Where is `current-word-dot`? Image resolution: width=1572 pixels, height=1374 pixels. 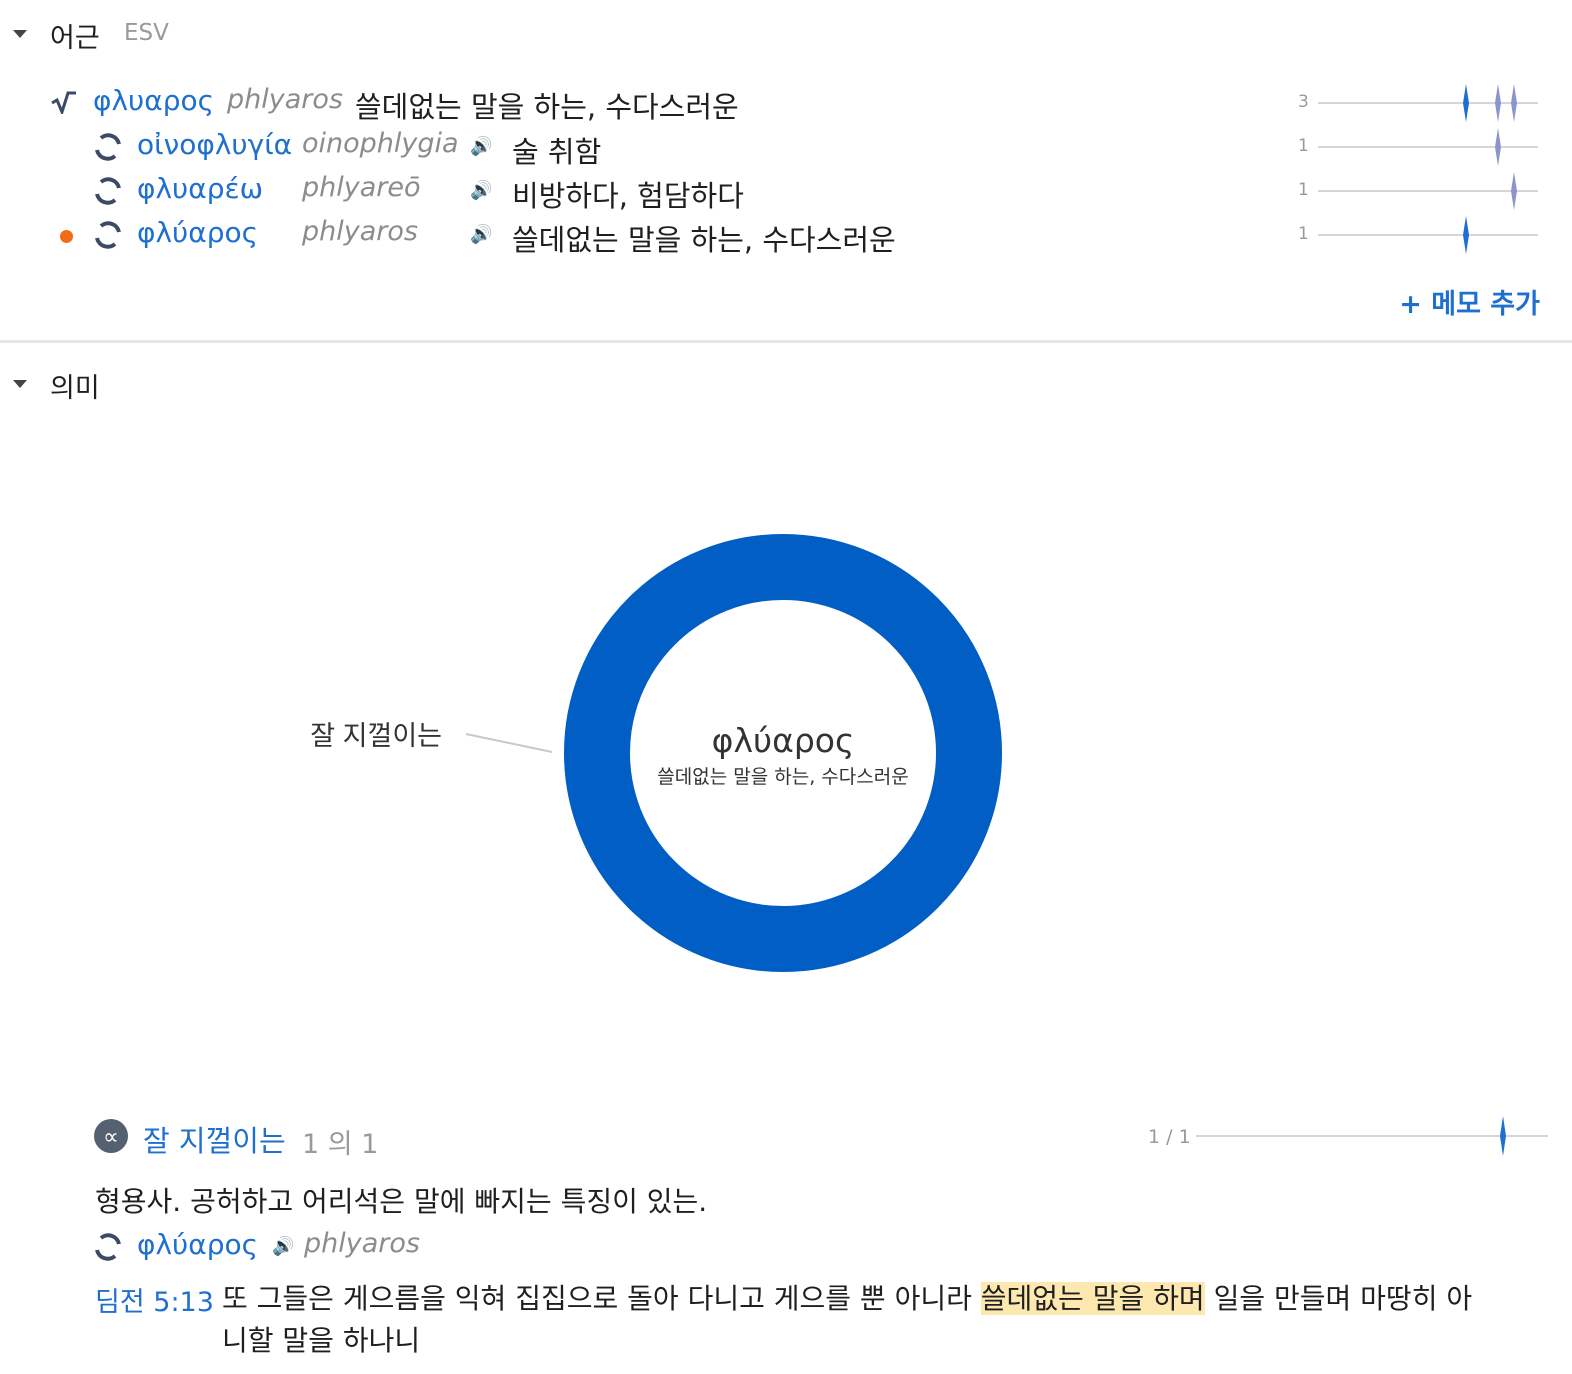
current-word-dot is located at coordinates (66, 236).